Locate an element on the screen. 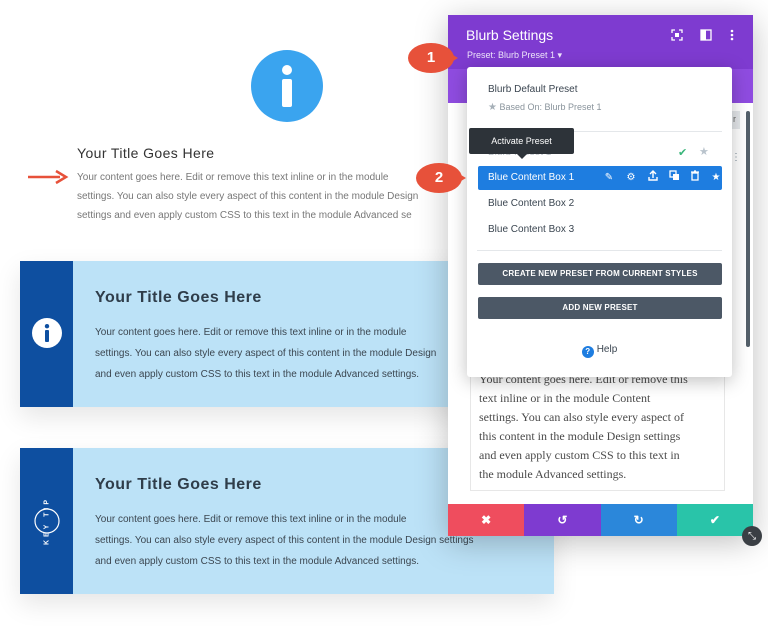  duplicate-icon is located at coordinates (674, 178).